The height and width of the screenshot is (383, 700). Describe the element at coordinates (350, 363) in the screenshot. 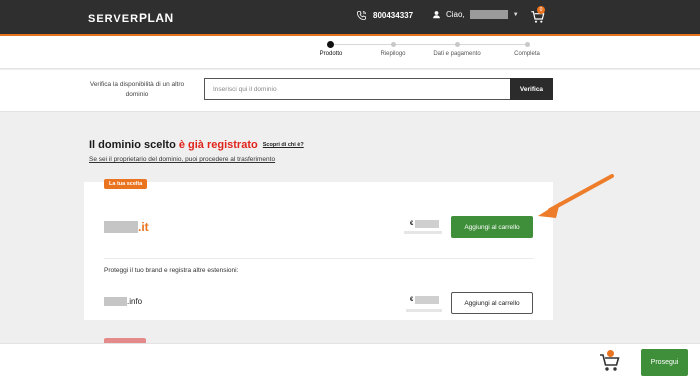

I see `bottom-bar` at that location.